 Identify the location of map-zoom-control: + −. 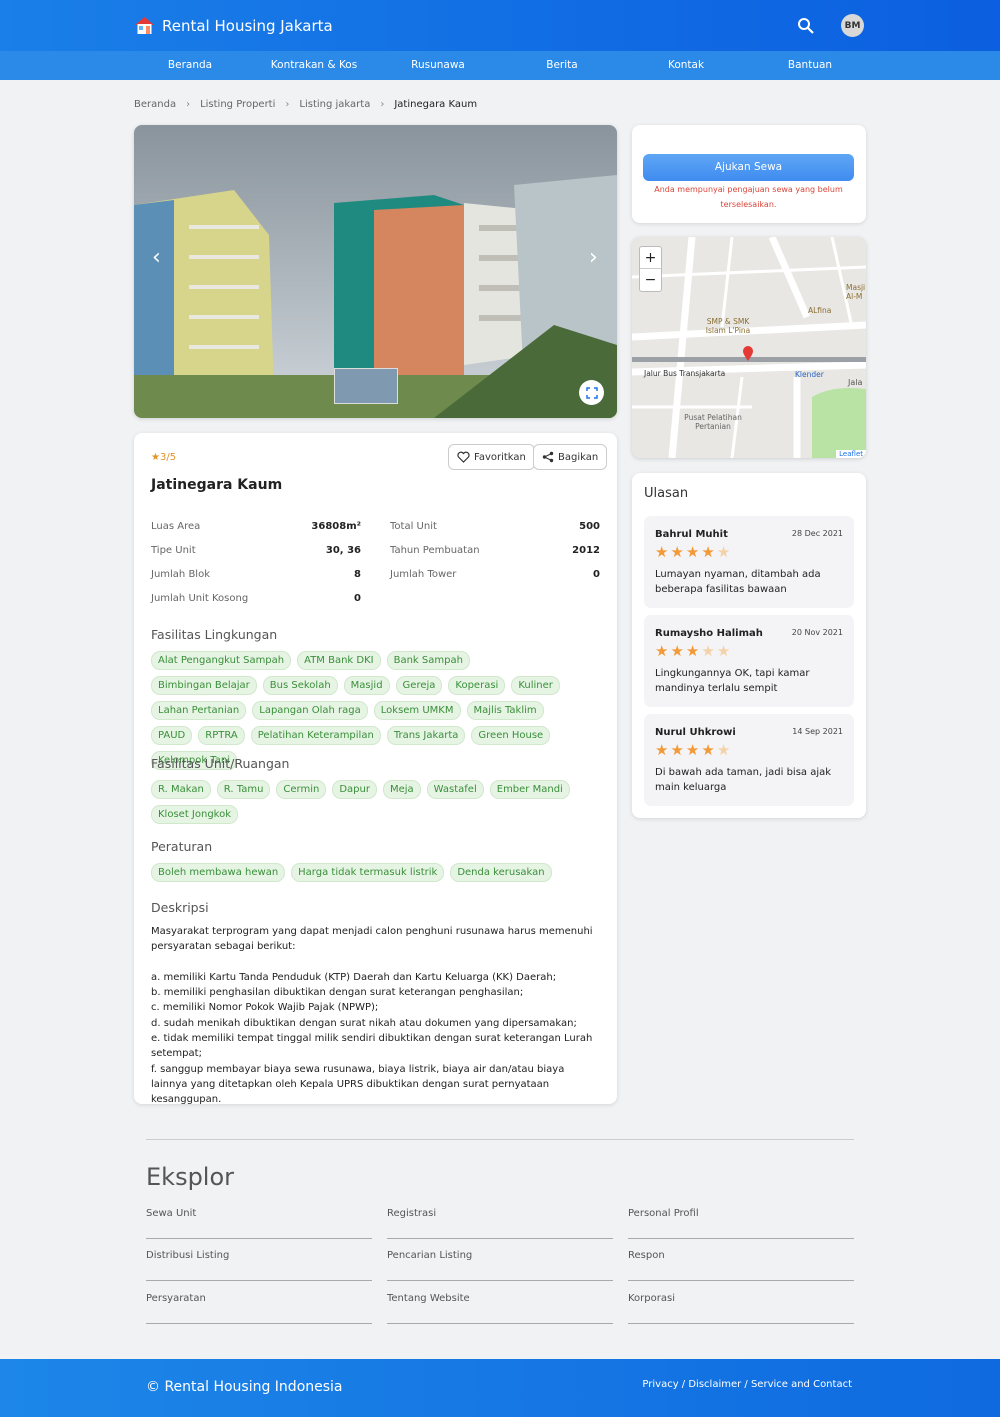
(650, 269).